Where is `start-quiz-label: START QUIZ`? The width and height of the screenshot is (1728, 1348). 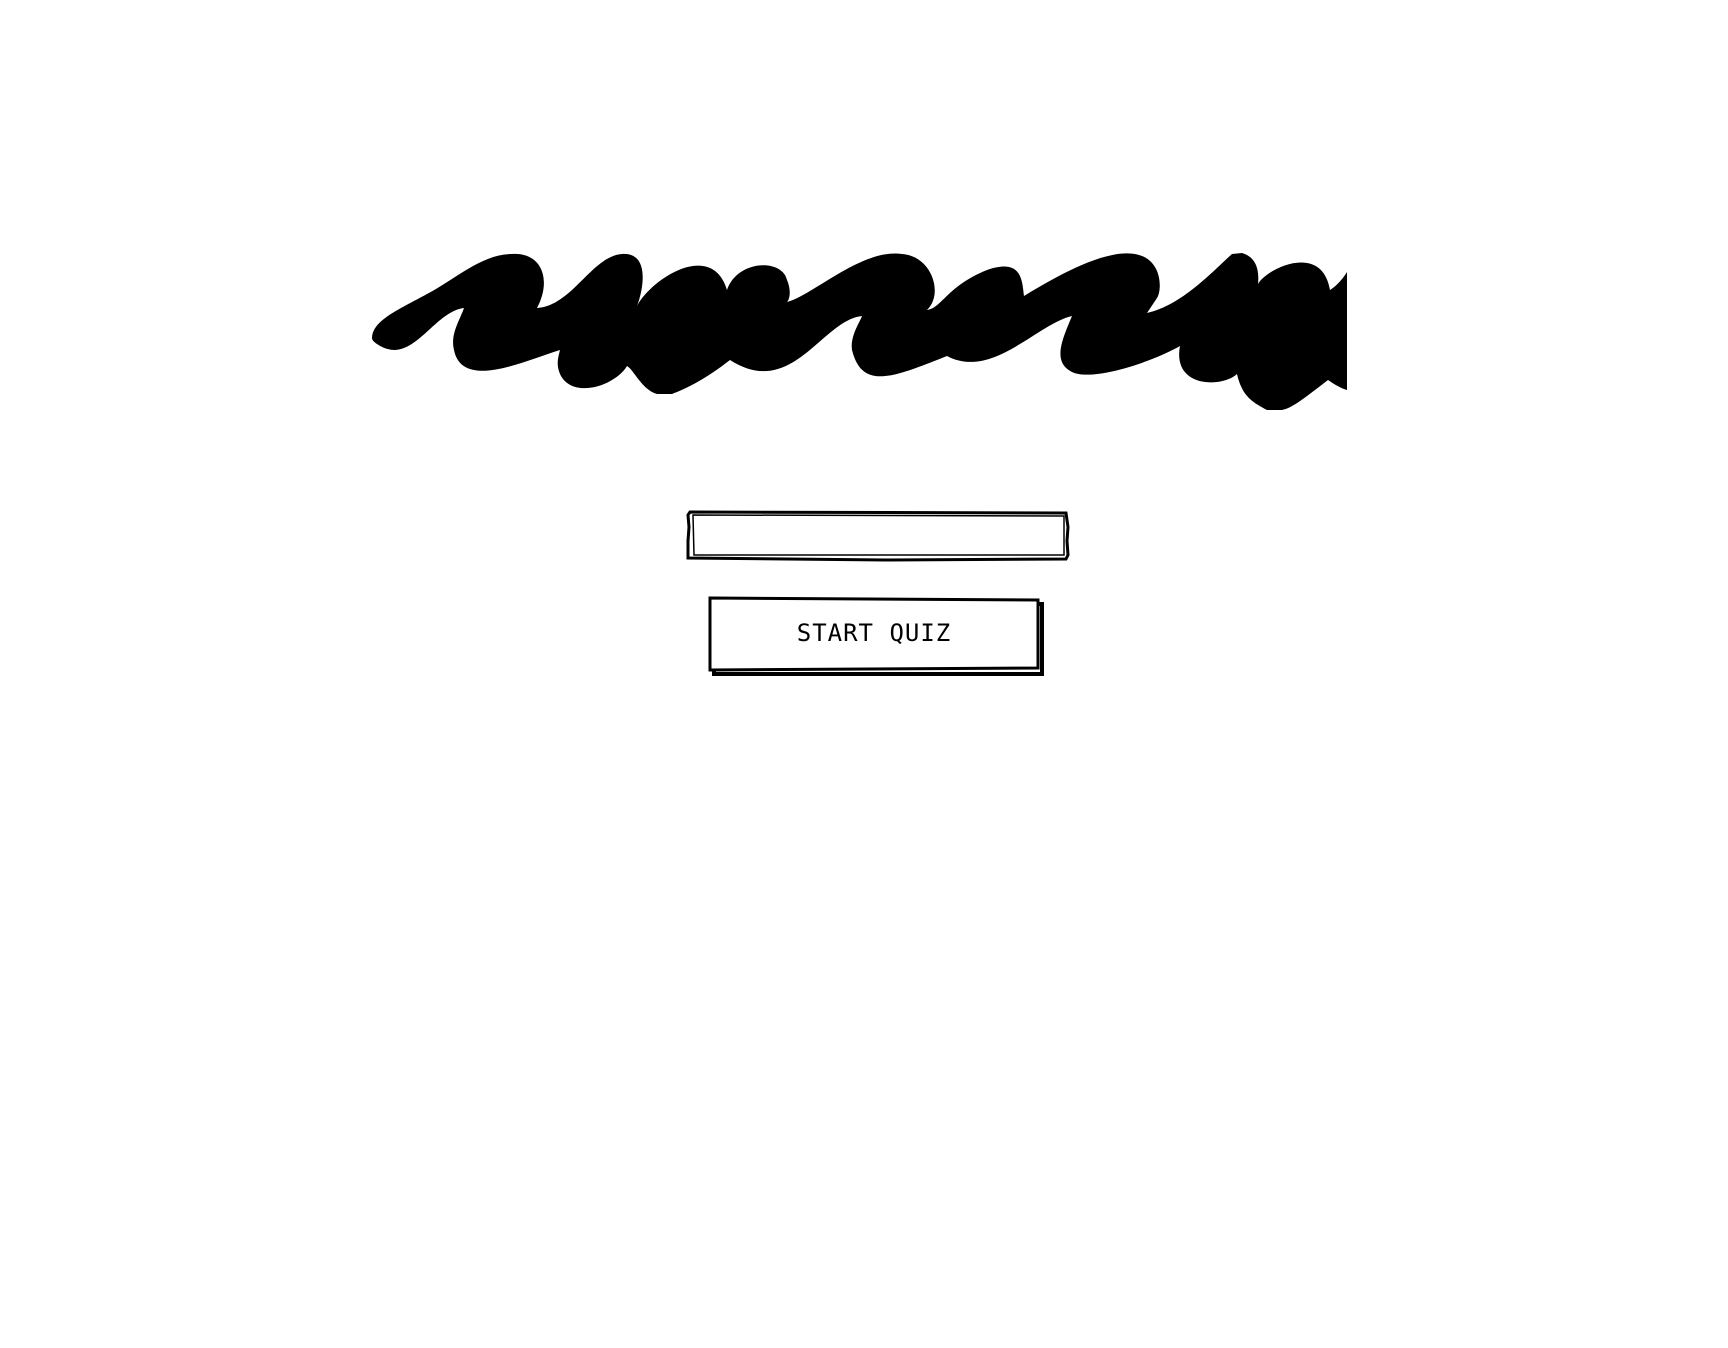 start-quiz-label: START QUIZ is located at coordinates (874, 633).